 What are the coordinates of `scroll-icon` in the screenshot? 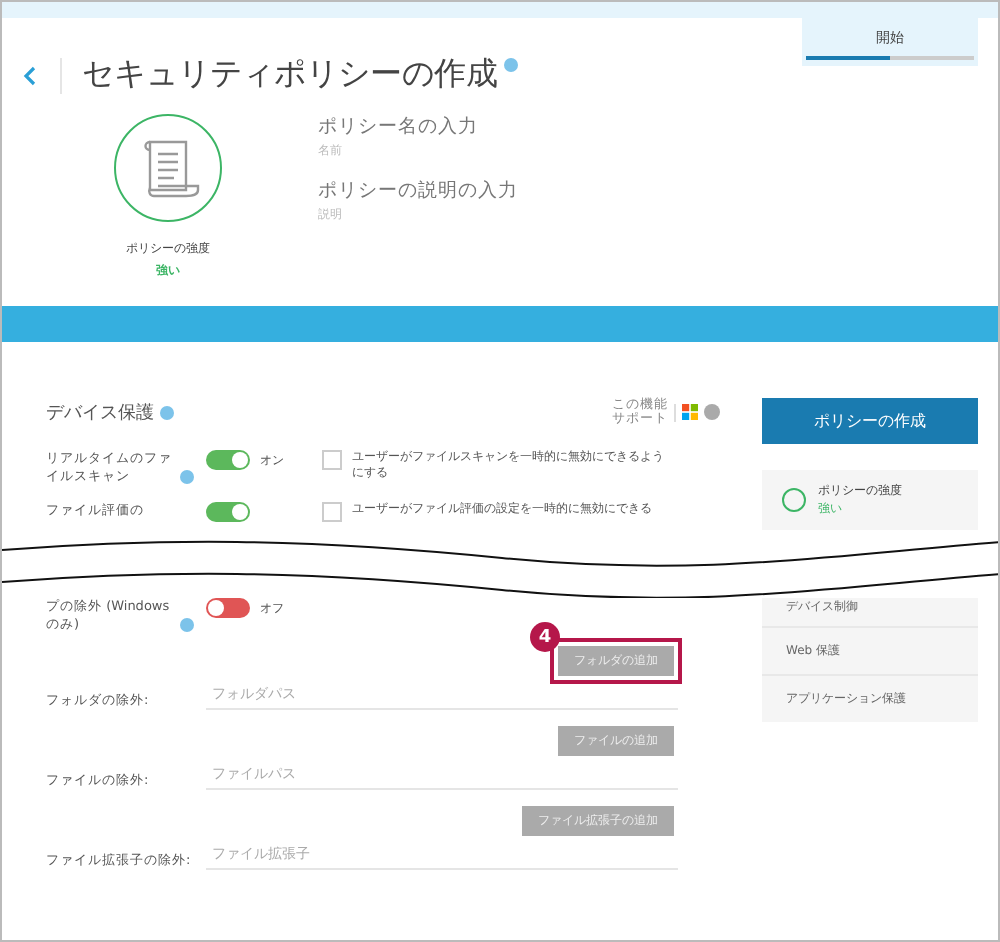 It's located at (168, 168).